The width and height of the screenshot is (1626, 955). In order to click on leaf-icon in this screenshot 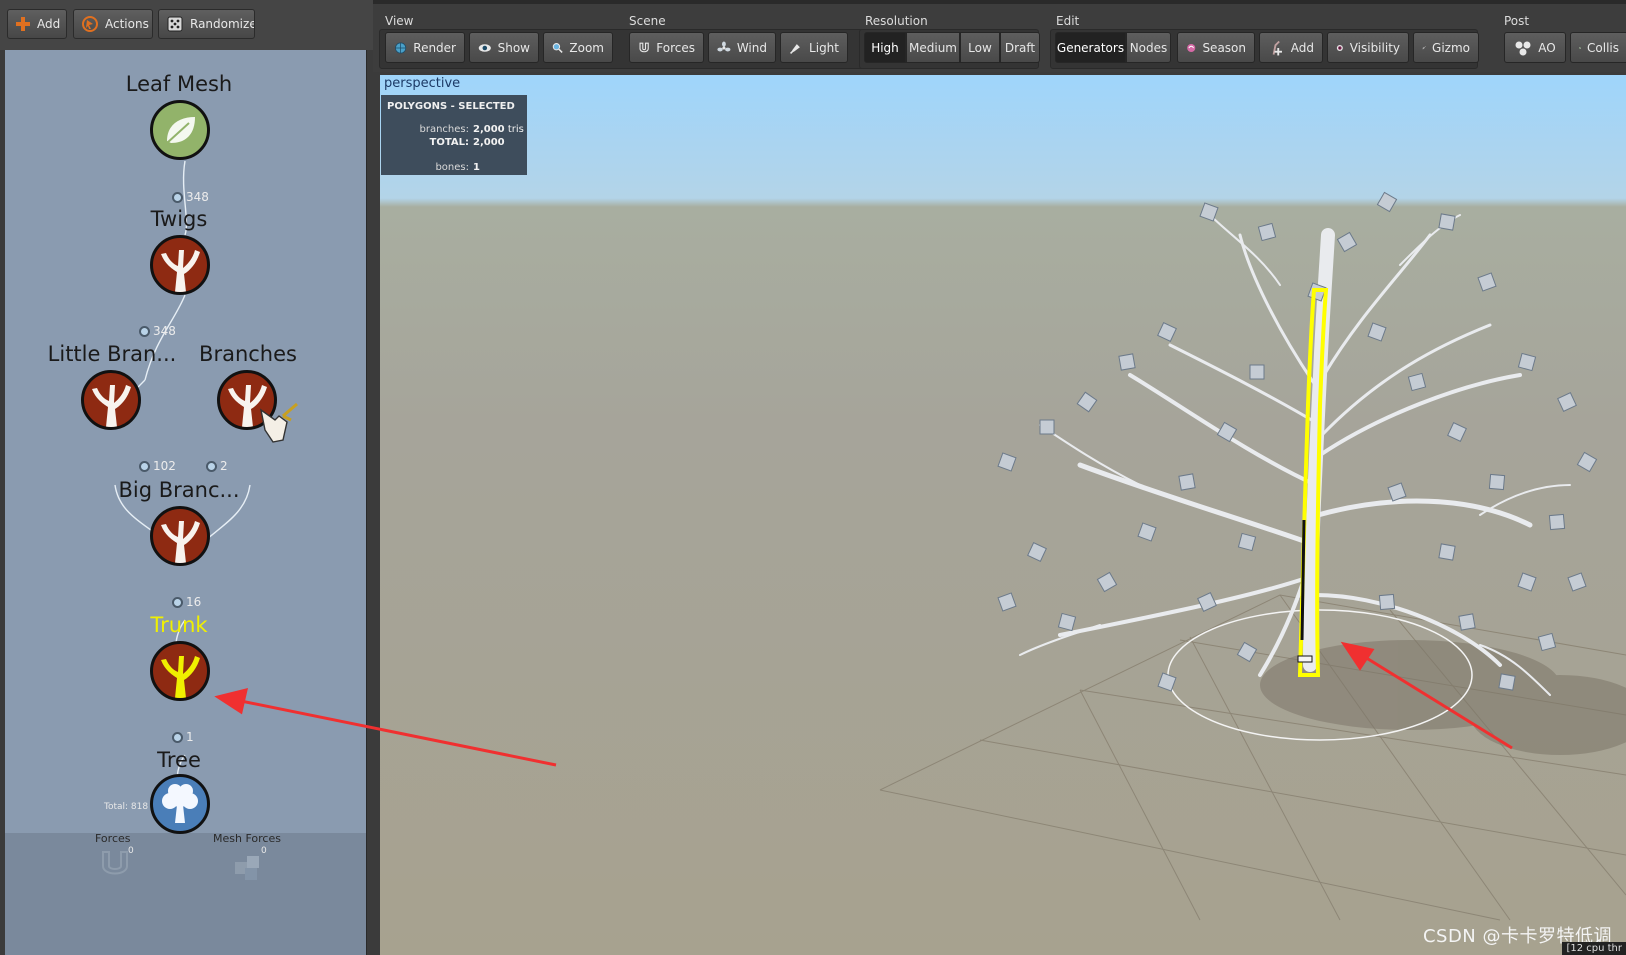, I will do `click(180, 130)`.